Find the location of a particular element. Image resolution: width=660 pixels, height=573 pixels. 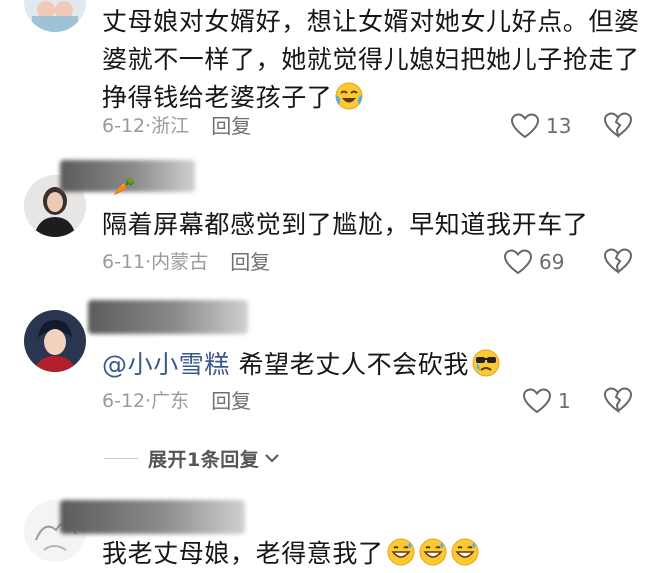

chevron-down-icon is located at coordinates (272, 458).